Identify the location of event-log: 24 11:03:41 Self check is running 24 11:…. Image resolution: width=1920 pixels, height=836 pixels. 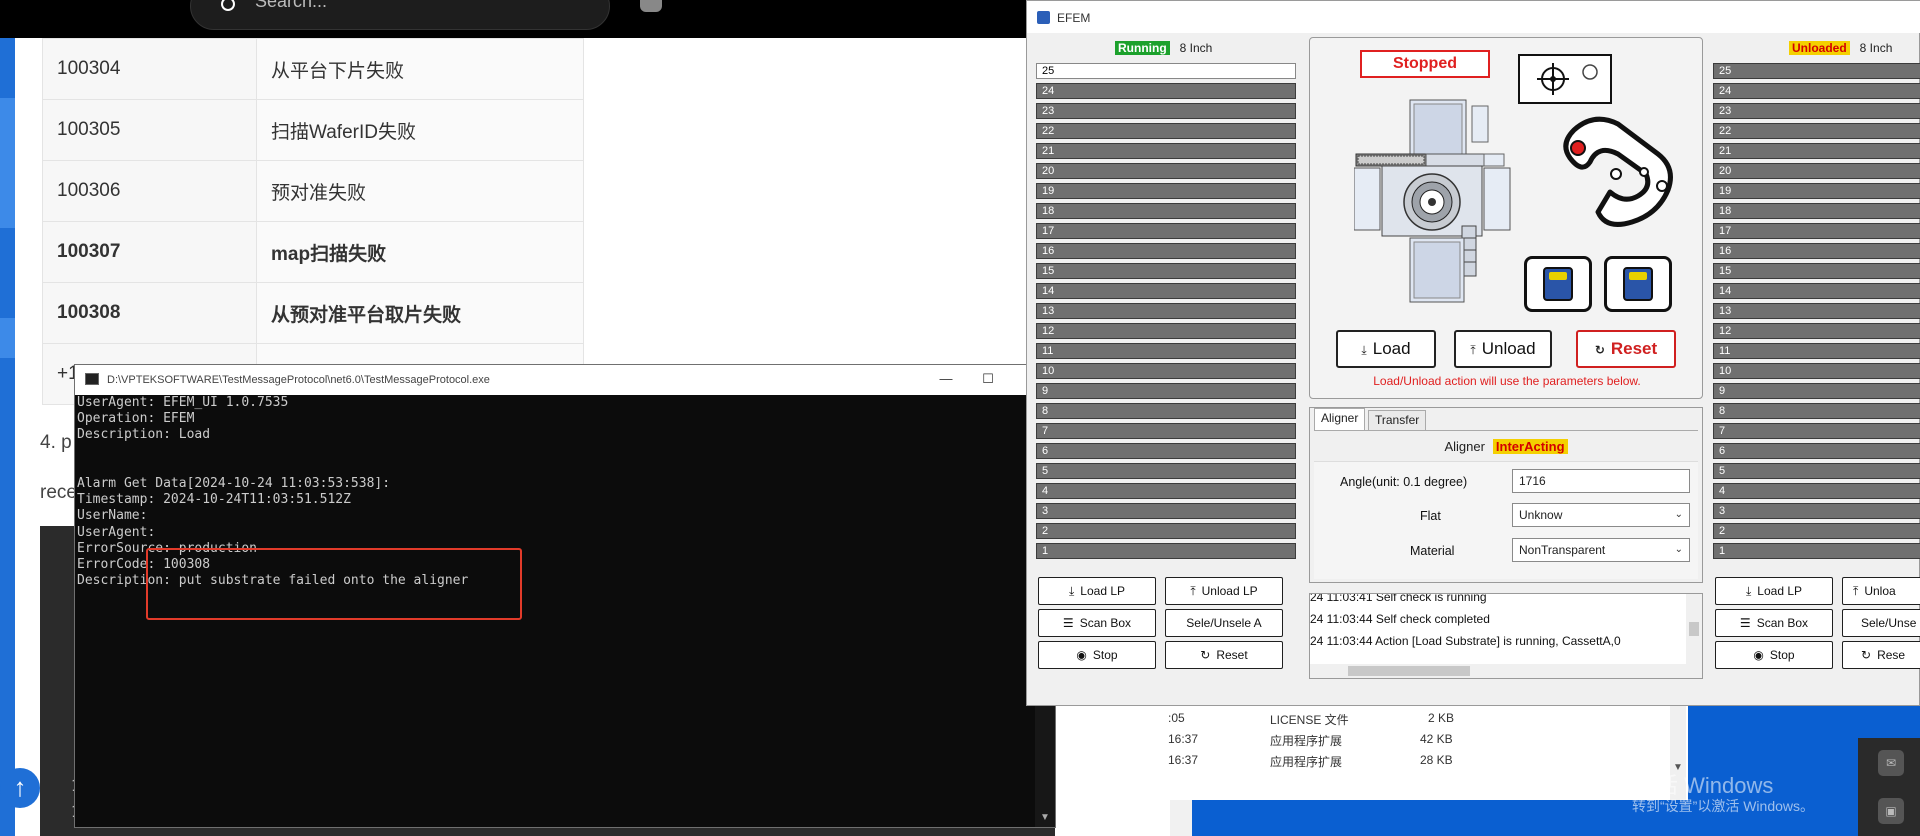
(1506, 636).